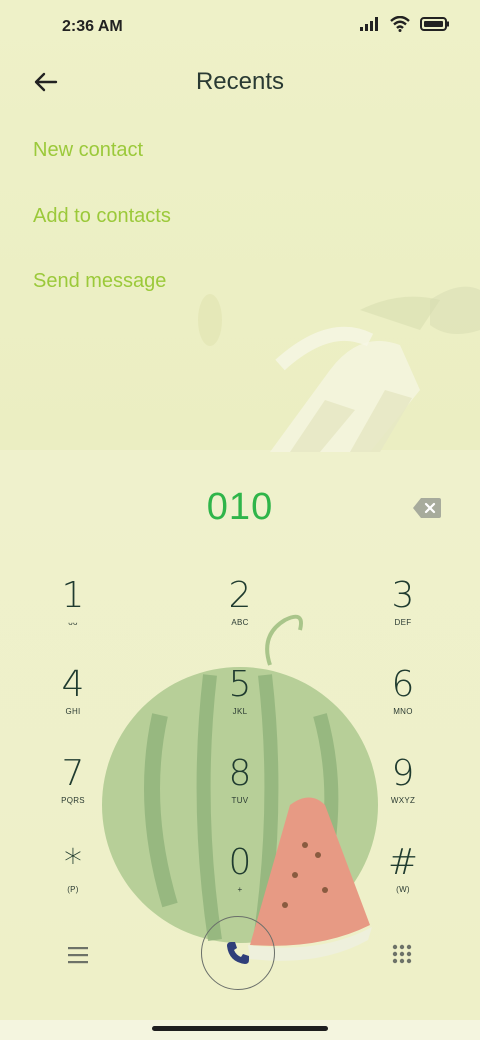 Image resolution: width=480 pixels, height=1040 pixels. Describe the element at coordinates (403, 773) in the screenshot. I see `key-digit: 9` at that location.